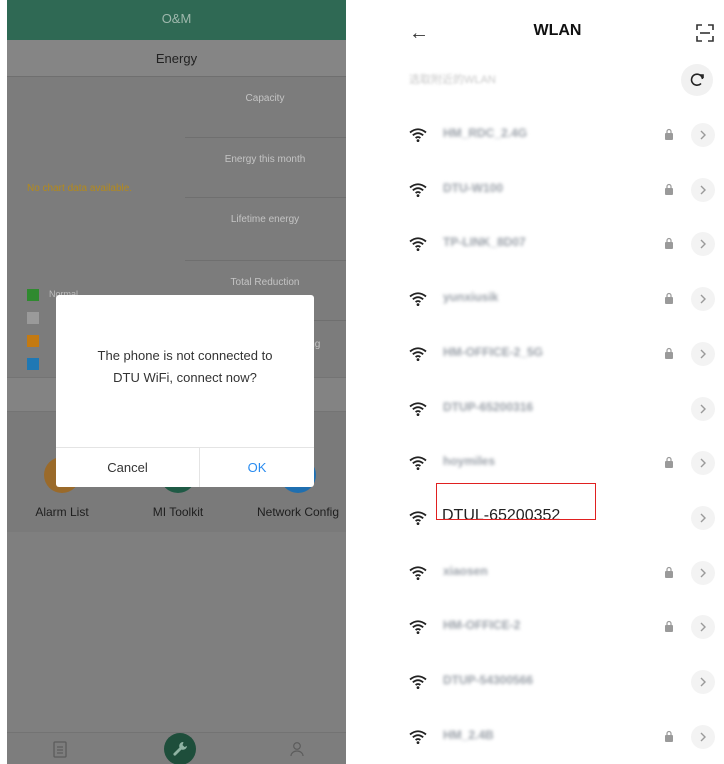 This screenshot has width=724, height=764. Describe the element at coordinates (465, 570) in the screenshot. I see `network-ssid: xiaosen` at that location.